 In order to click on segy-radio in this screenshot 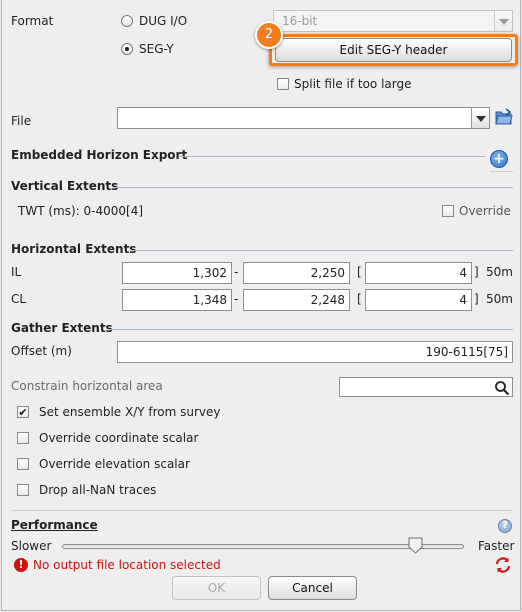, I will do `click(127, 49)`.